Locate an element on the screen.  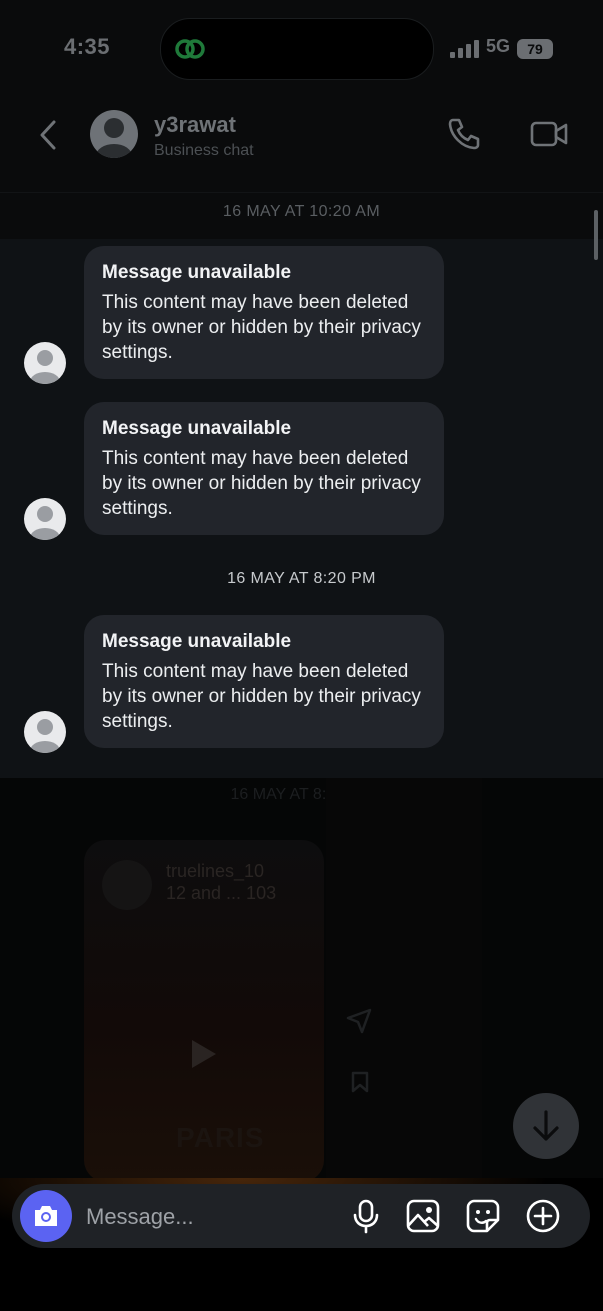
message-composer is located at coordinates (301, 1216).